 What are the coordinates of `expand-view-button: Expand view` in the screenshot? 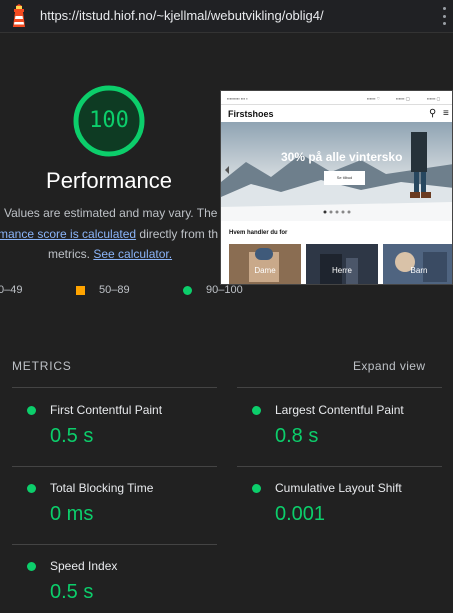 It's located at (389, 366).